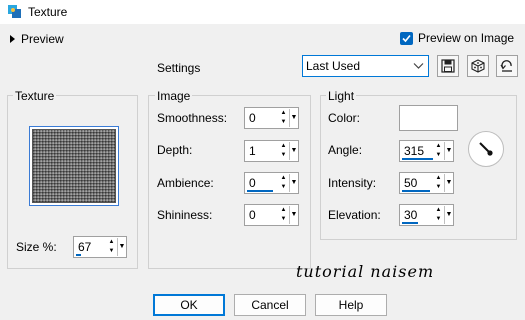 The image size is (525, 320). I want to click on size-label: Size %:, so click(36, 247).